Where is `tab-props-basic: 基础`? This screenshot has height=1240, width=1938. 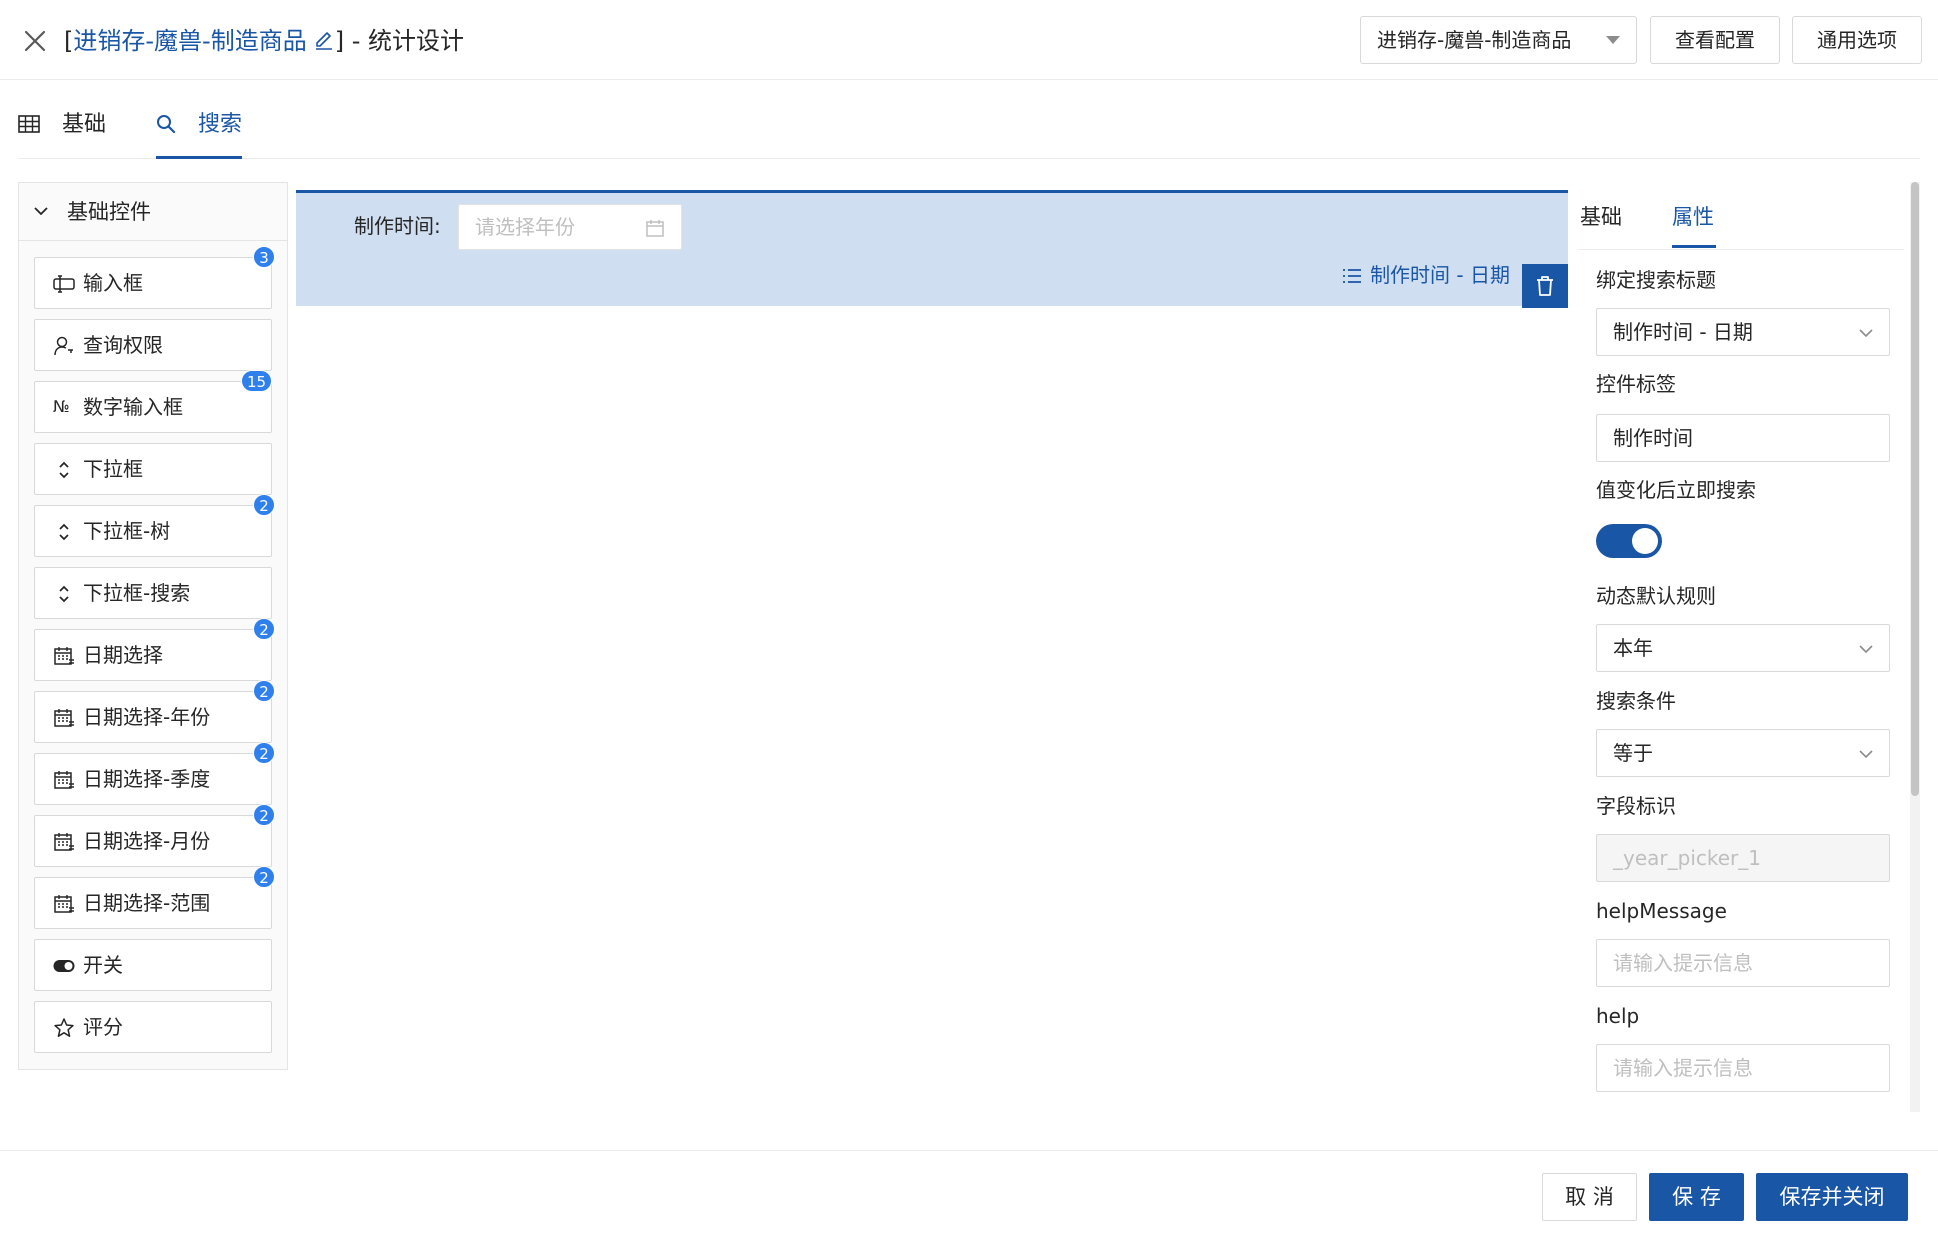
tab-props-basic: 基础 is located at coordinates (1601, 217).